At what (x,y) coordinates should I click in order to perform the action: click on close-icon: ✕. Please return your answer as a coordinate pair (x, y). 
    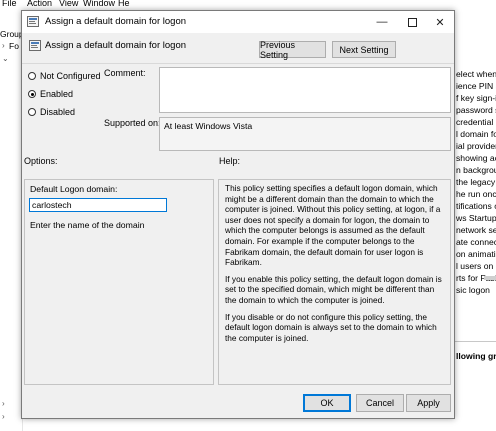
    Looking at the image, I should click on (440, 22).